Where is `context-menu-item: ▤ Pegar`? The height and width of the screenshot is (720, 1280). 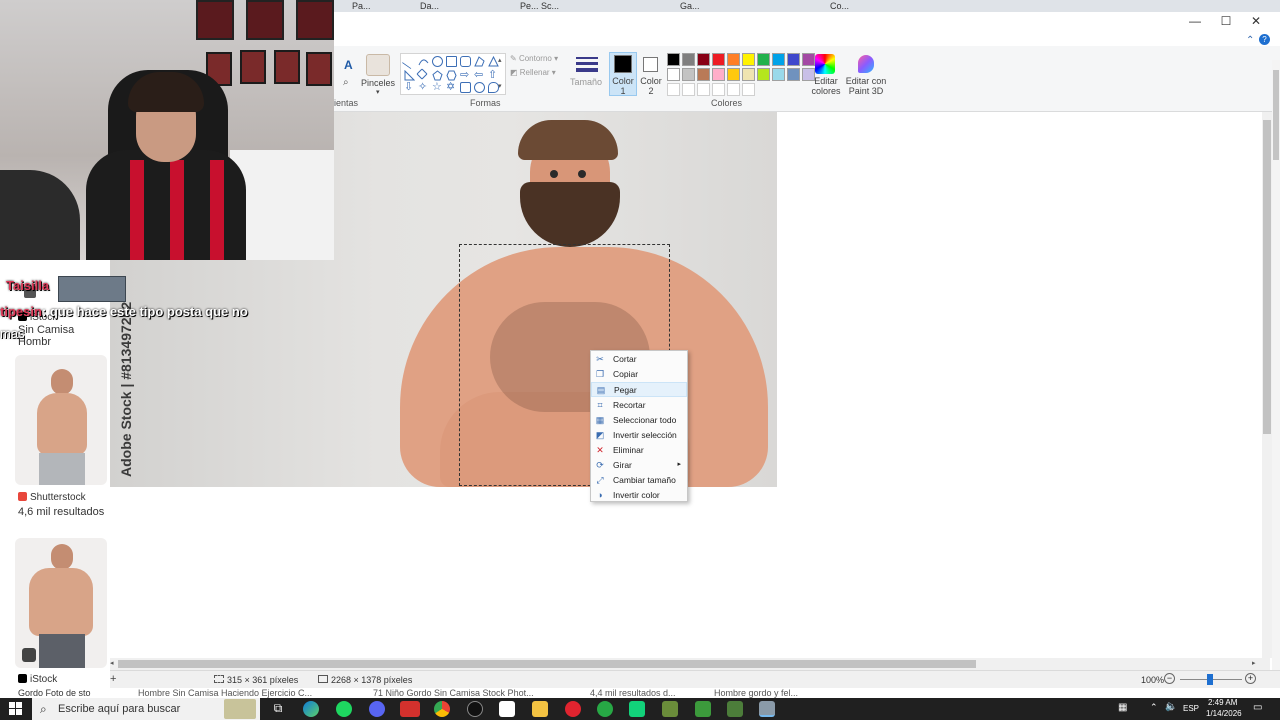 context-menu-item: ▤ Pegar is located at coordinates (639, 389).